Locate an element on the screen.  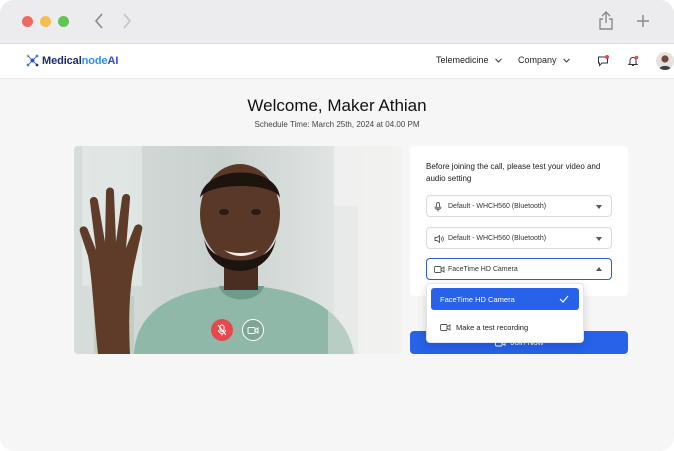
nav-telemedicine-label: Telemedicine is located at coordinates (462, 60).